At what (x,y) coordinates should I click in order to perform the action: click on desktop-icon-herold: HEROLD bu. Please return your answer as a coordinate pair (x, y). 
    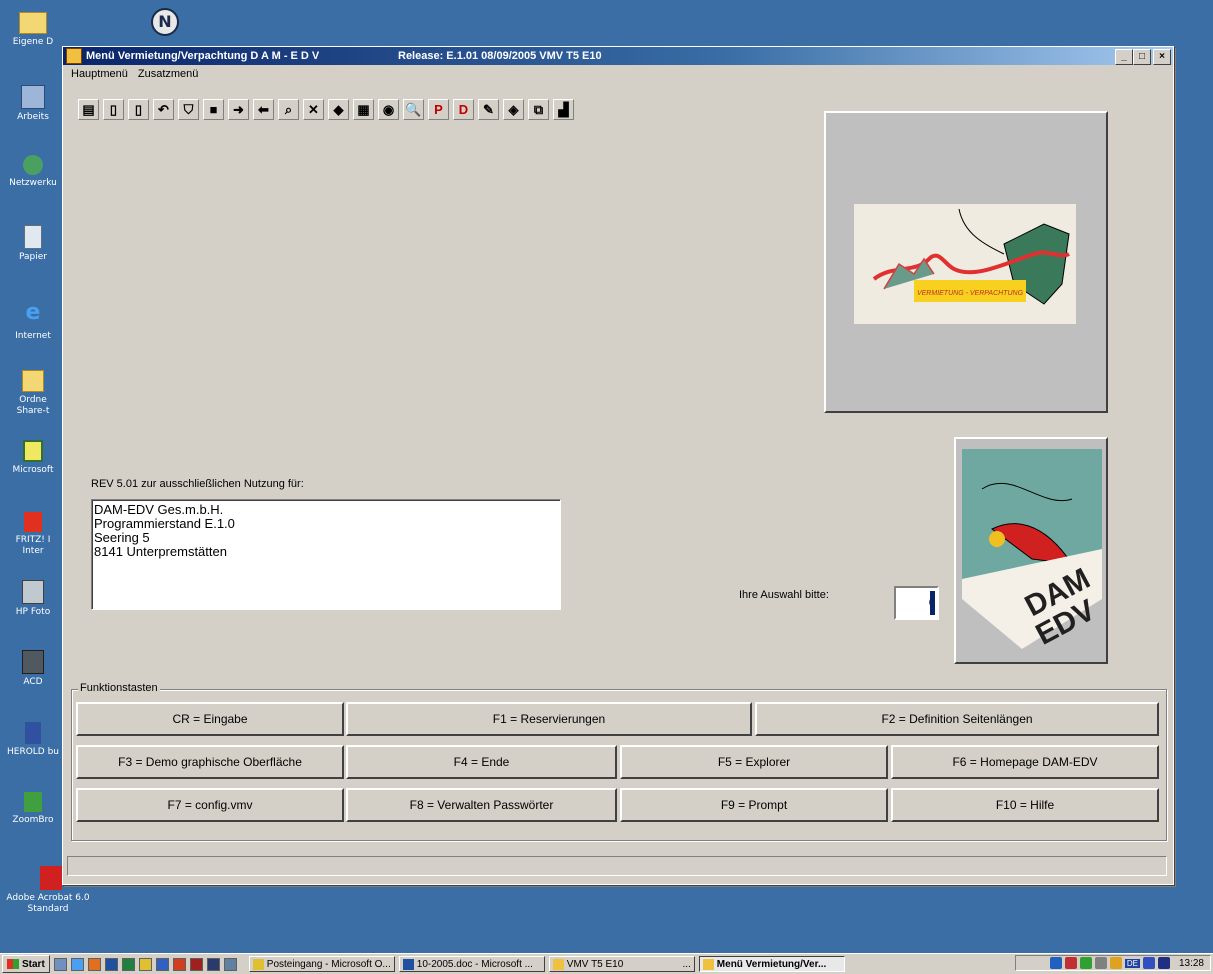
    Looking at the image, I should click on (33, 740).